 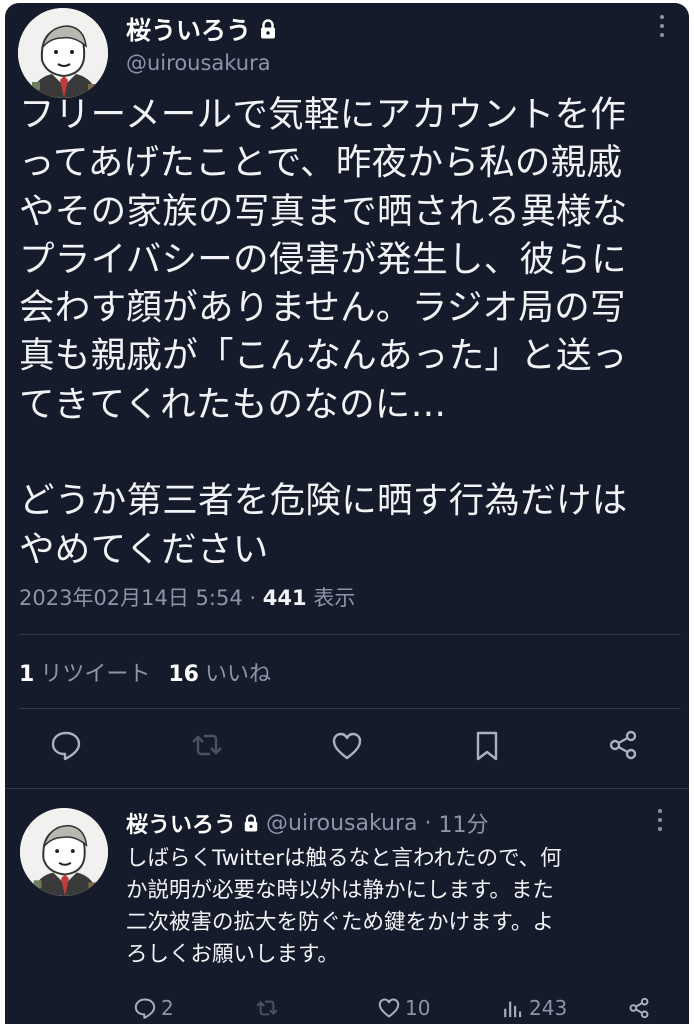 What do you see at coordinates (237, 674) in the screenshot?
I see `like-label: いいね` at bounding box center [237, 674].